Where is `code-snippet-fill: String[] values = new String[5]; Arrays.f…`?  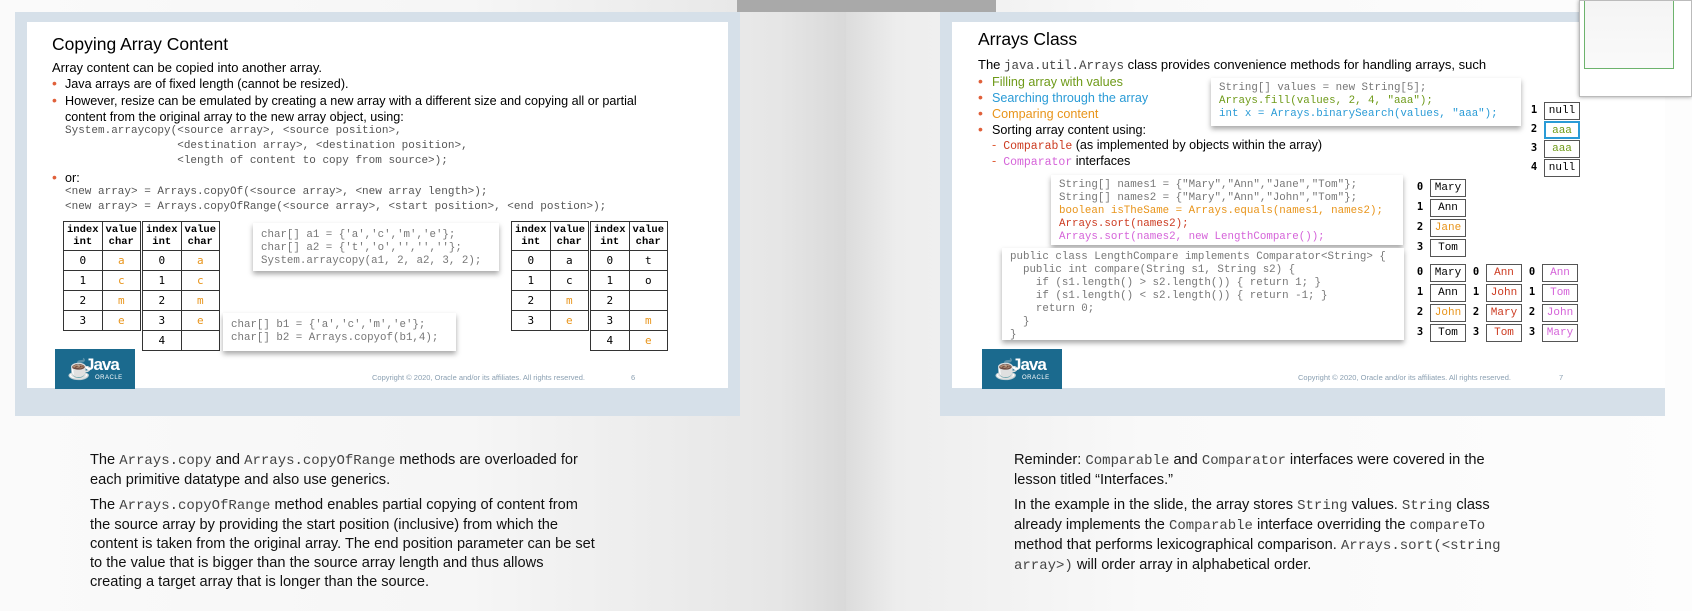 code-snippet-fill: String[] values = new String[5]; Arrays.f… is located at coordinates (1366, 102).